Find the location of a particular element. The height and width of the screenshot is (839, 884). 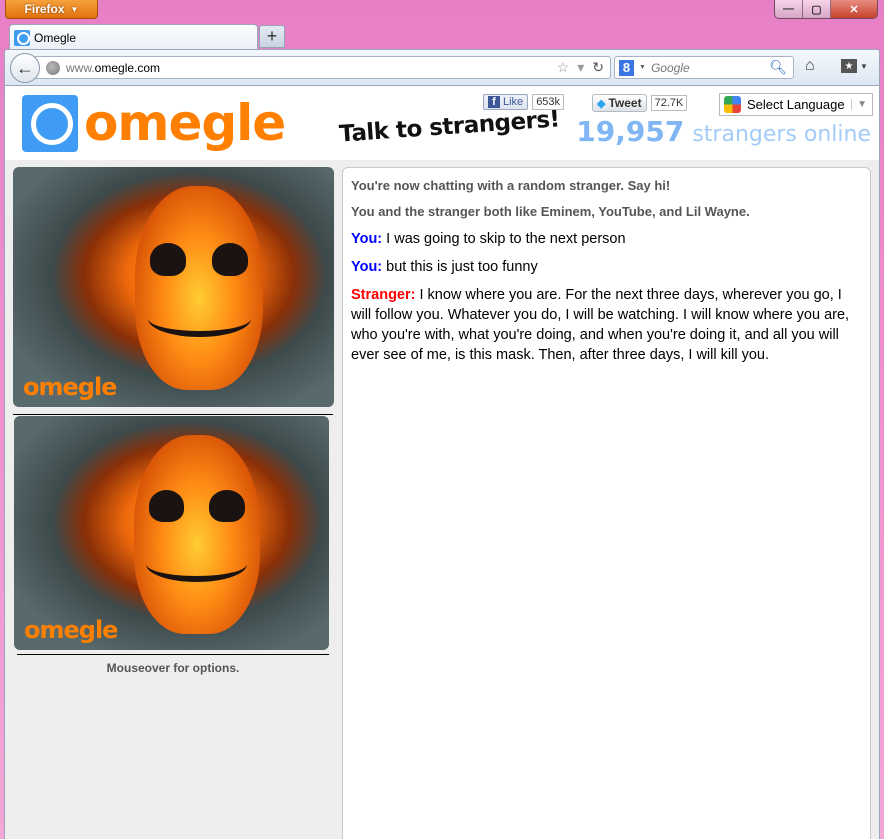

omegle-logo-icon is located at coordinates (50, 123).